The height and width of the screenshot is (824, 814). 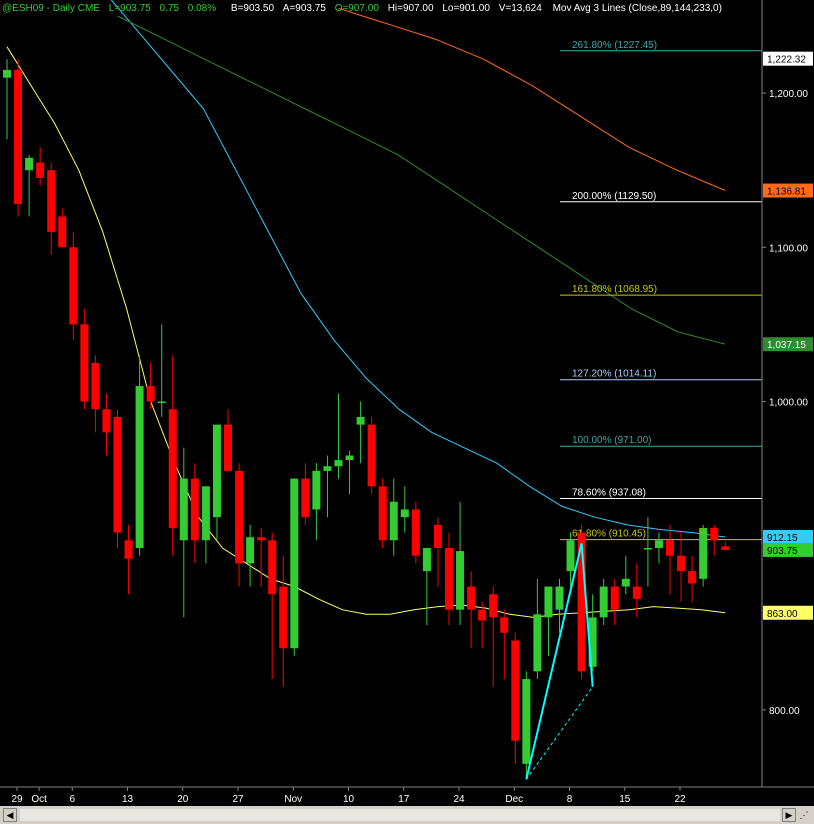 What do you see at coordinates (520, 8) in the screenshot?
I see `volume: V=13,624` at bounding box center [520, 8].